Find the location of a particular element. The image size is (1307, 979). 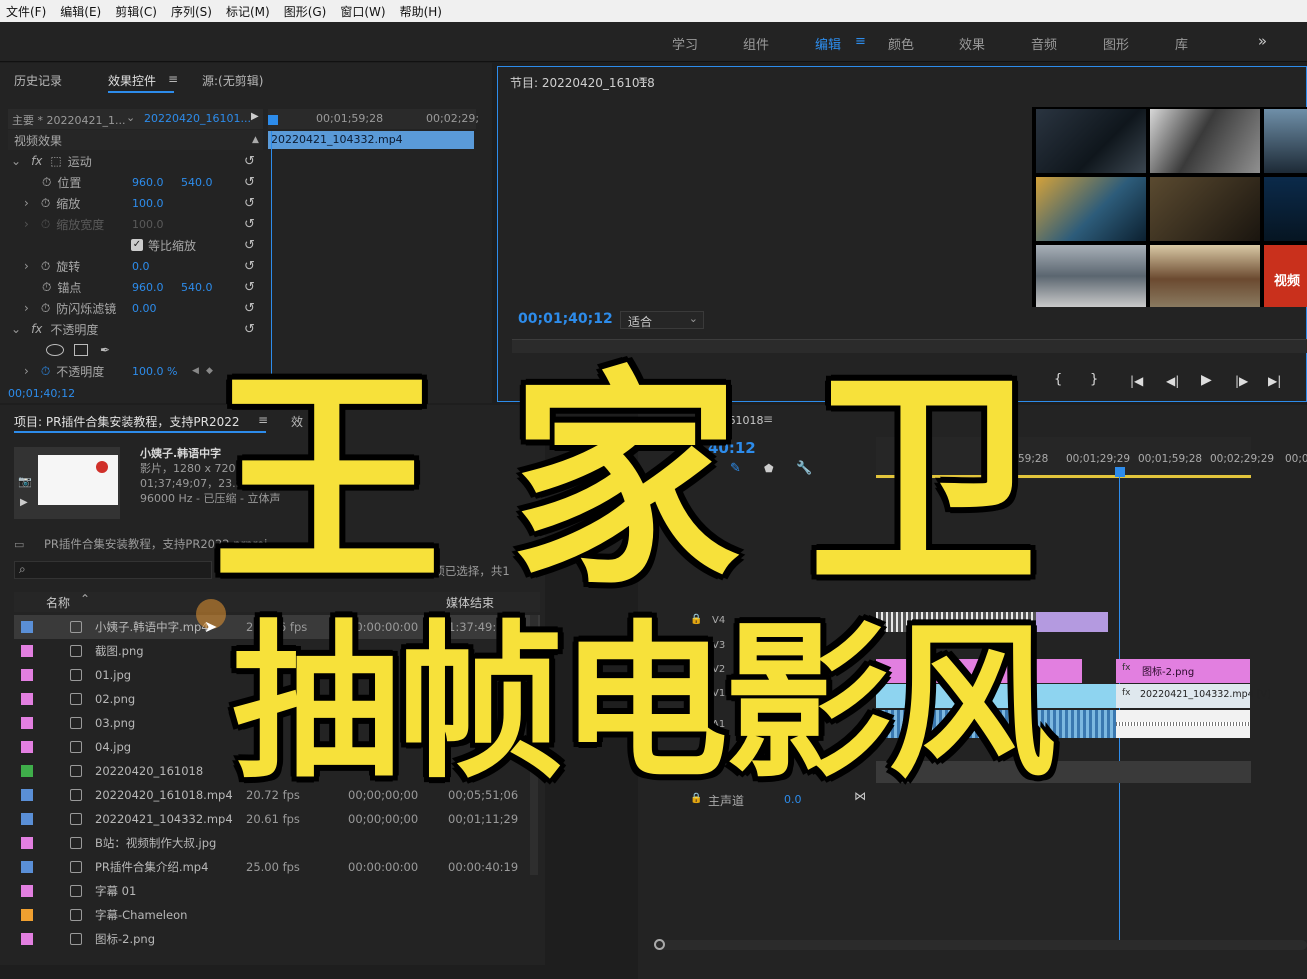

anchor-row: ⏱ 锚点 960.0 540.0 ↺ is located at coordinates (135, 287).